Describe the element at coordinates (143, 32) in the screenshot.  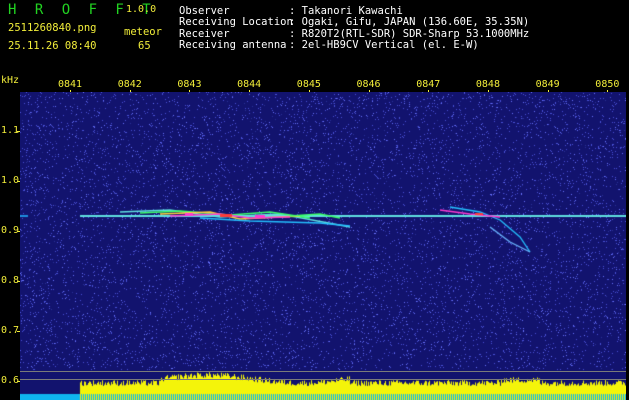
I see `meteor-label: meteor` at that location.